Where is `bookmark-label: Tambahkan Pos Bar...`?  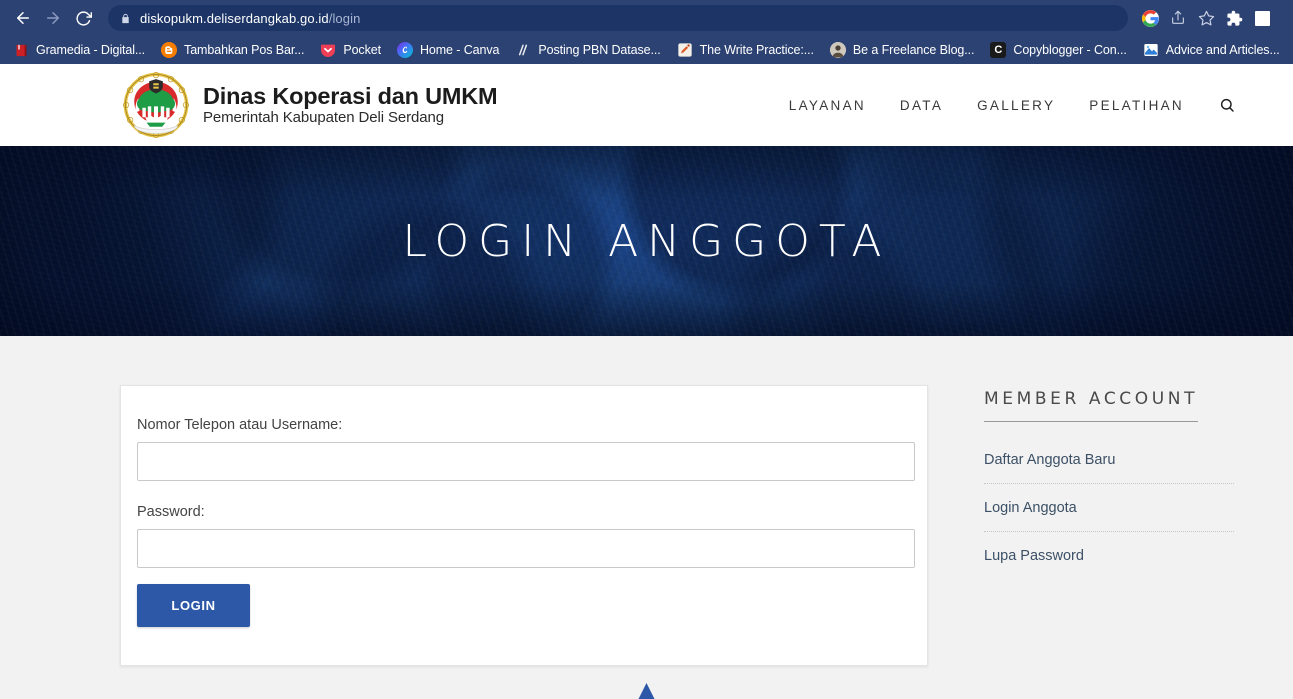 bookmark-label: Tambahkan Pos Bar... is located at coordinates (244, 50).